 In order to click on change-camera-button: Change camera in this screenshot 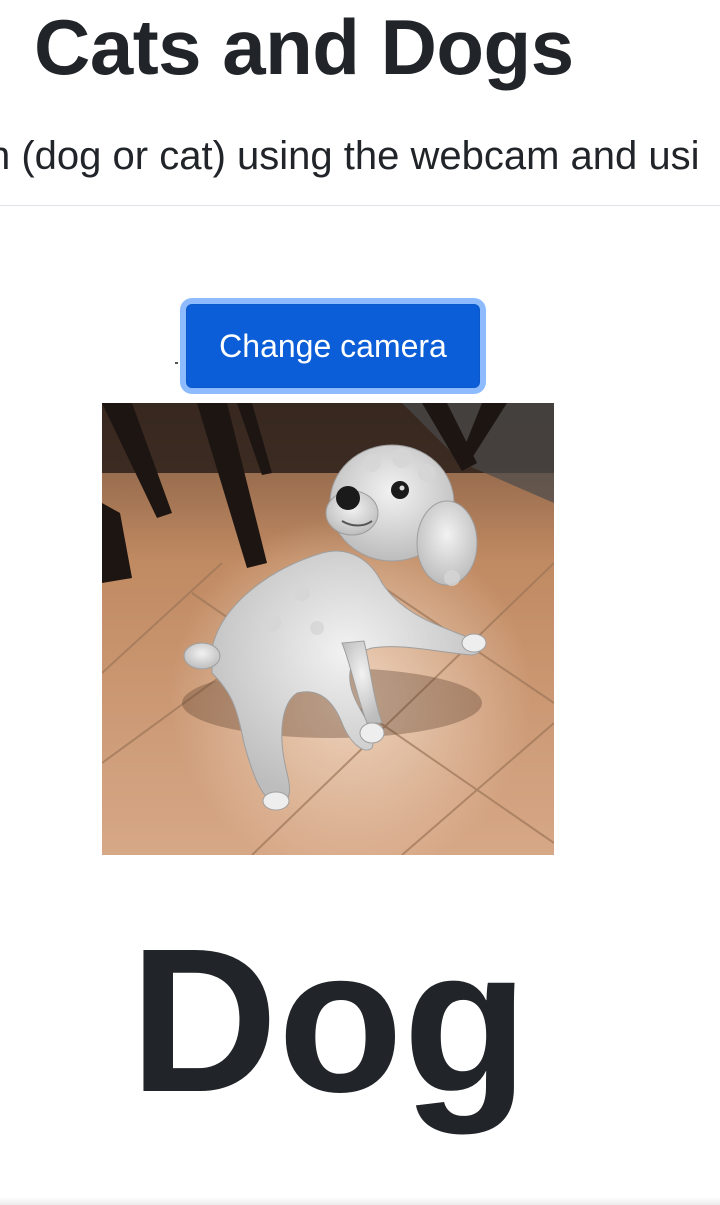, I will do `click(333, 346)`.